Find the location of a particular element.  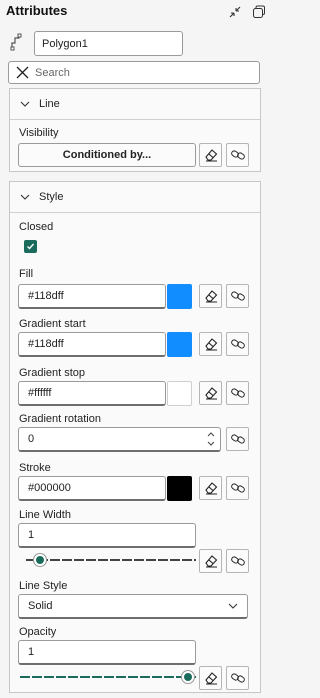

collapse-icon is located at coordinates (235, 12).